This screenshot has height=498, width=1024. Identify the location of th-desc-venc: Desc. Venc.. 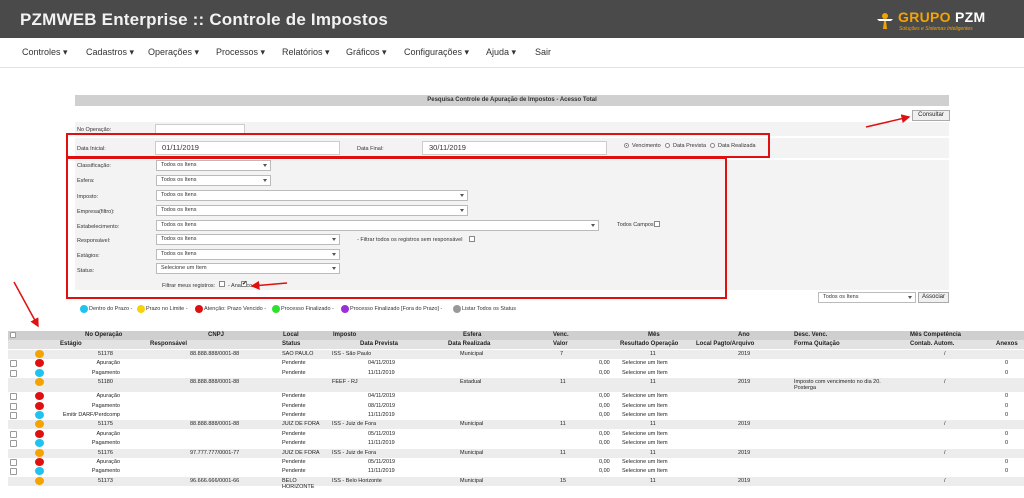
(810, 335).